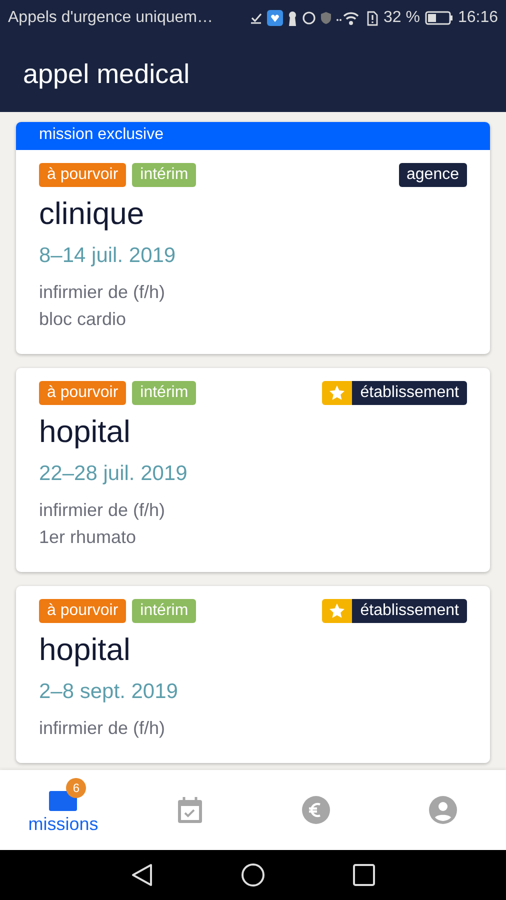 Image resolution: width=506 pixels, height=900 pixels. I want to click on app-icon, so click(275, 18).